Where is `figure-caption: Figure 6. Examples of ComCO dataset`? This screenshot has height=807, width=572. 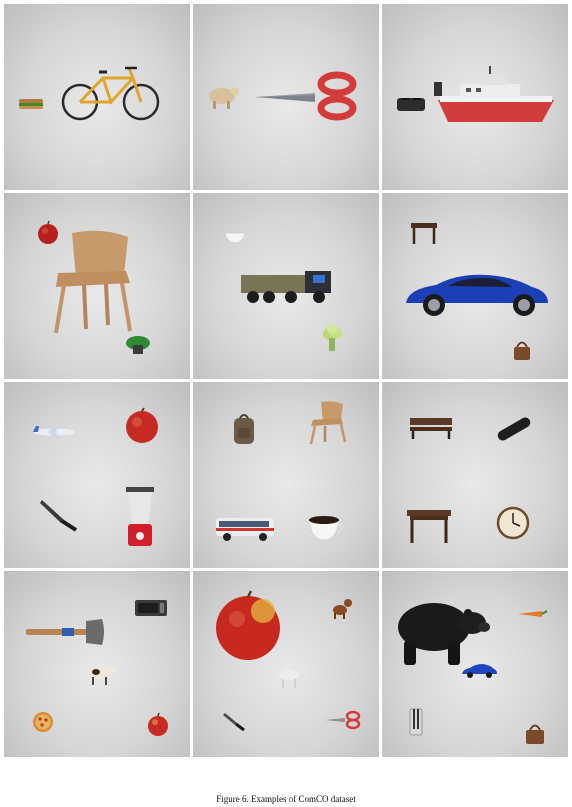 figure-caption: Figure 6. Examples of ComCO dataset is located at coordinates (286, 799).